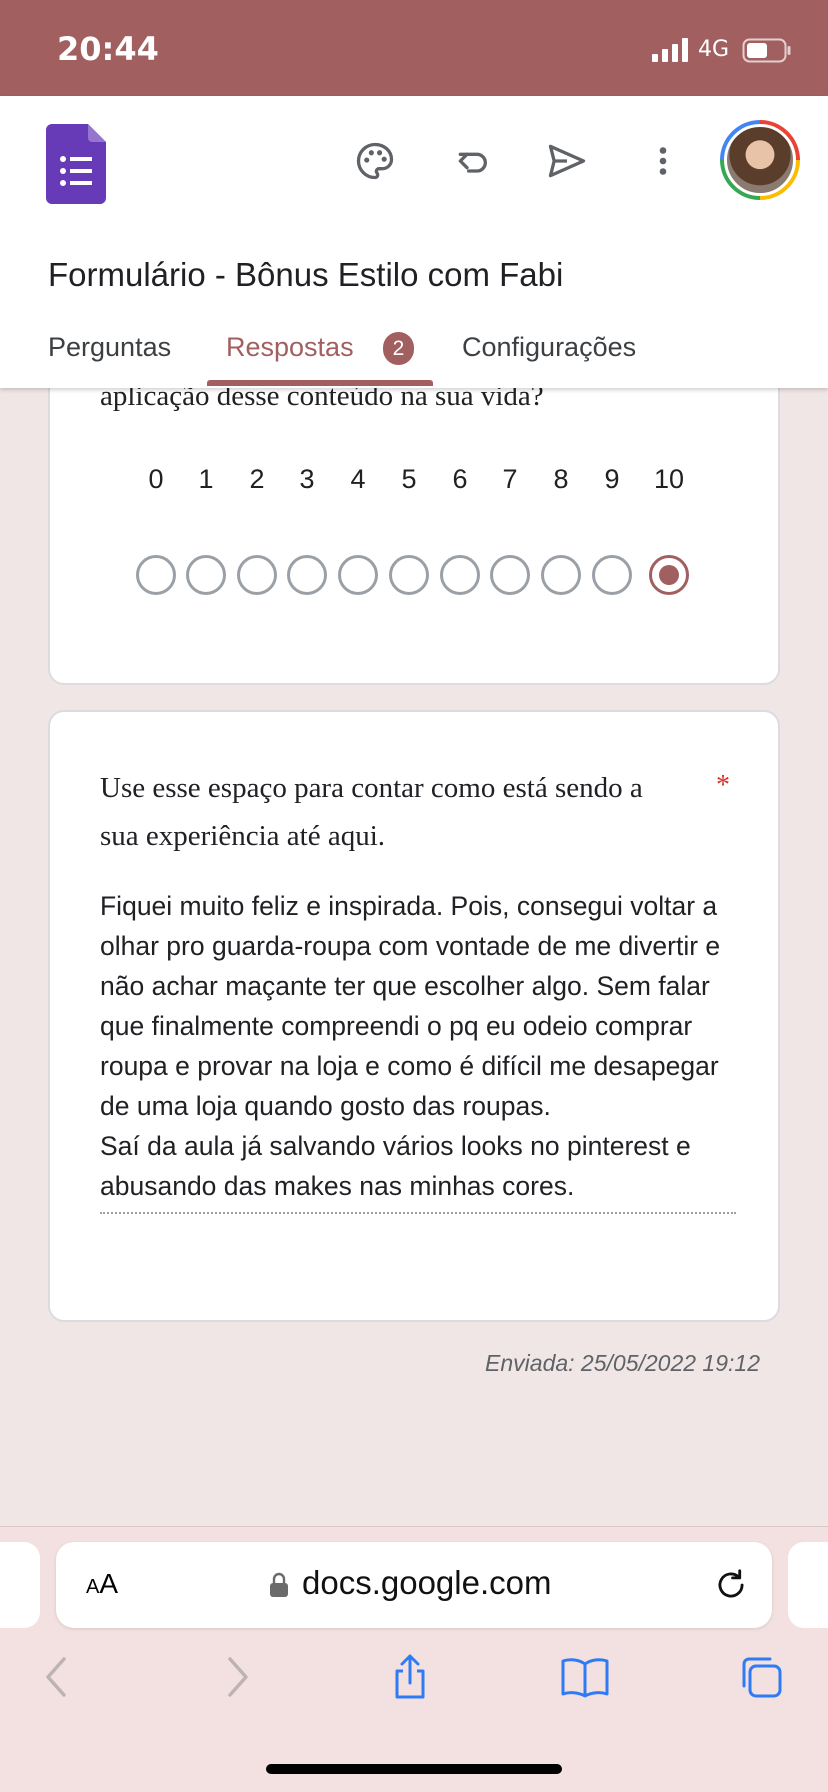 The image size is (828, 1792). Describe the element at coordinates (622, 1363) in the screenshot. I see `submitted-timestamp: Enviada: 25/05/2022 19:12` at that location.